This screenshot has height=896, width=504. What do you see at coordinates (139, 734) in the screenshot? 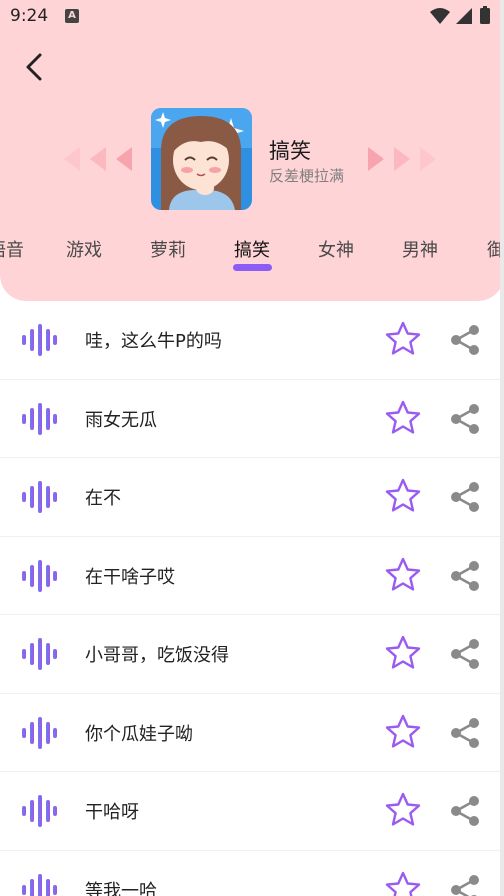
I see `item-label: 你个瓜娃子呦` at bounding box center [139, 734].